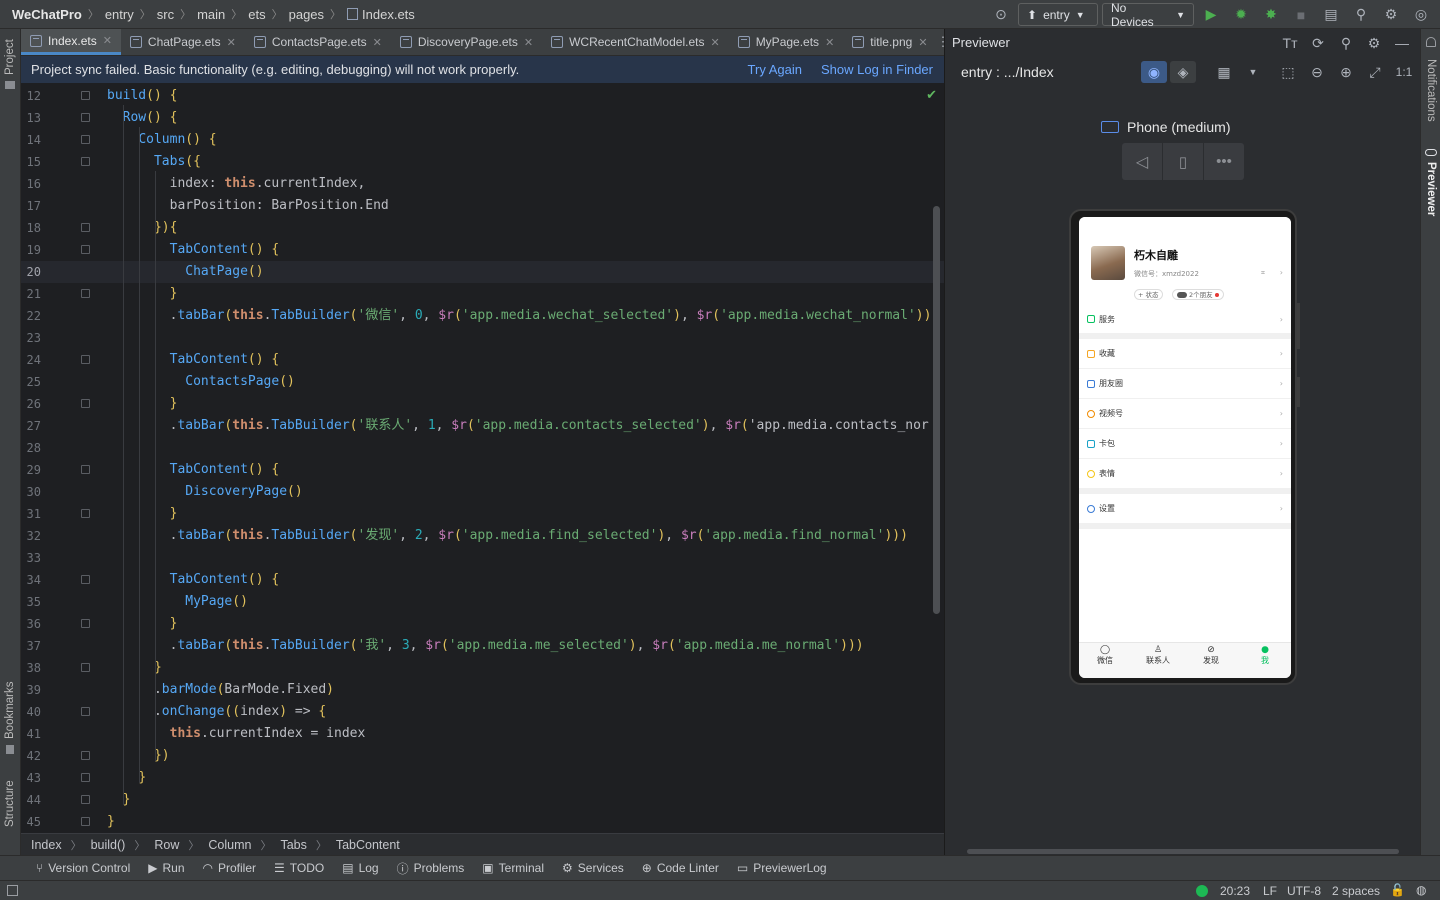 The image size is (1440, 900). Describe the element at coordinates (482, 778) in the screenshot. I see `code-line: 43 }` at that location.